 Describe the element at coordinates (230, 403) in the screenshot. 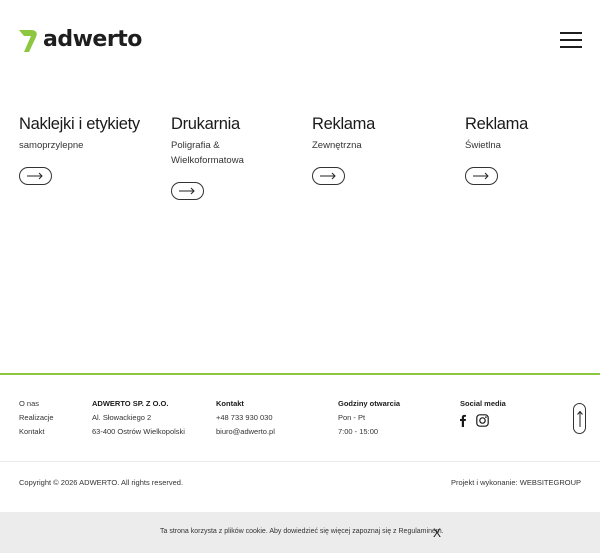

I see `contact-heading: Kontakt` at that location.